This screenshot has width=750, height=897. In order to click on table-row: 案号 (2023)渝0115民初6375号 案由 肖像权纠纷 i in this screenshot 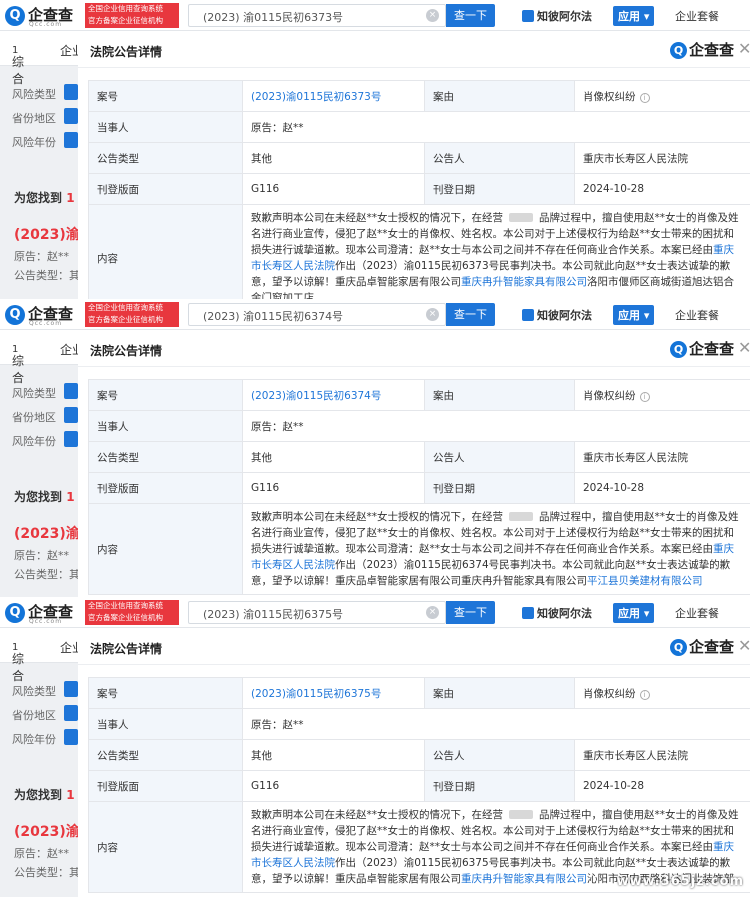, I will do `click(419, 693)`.